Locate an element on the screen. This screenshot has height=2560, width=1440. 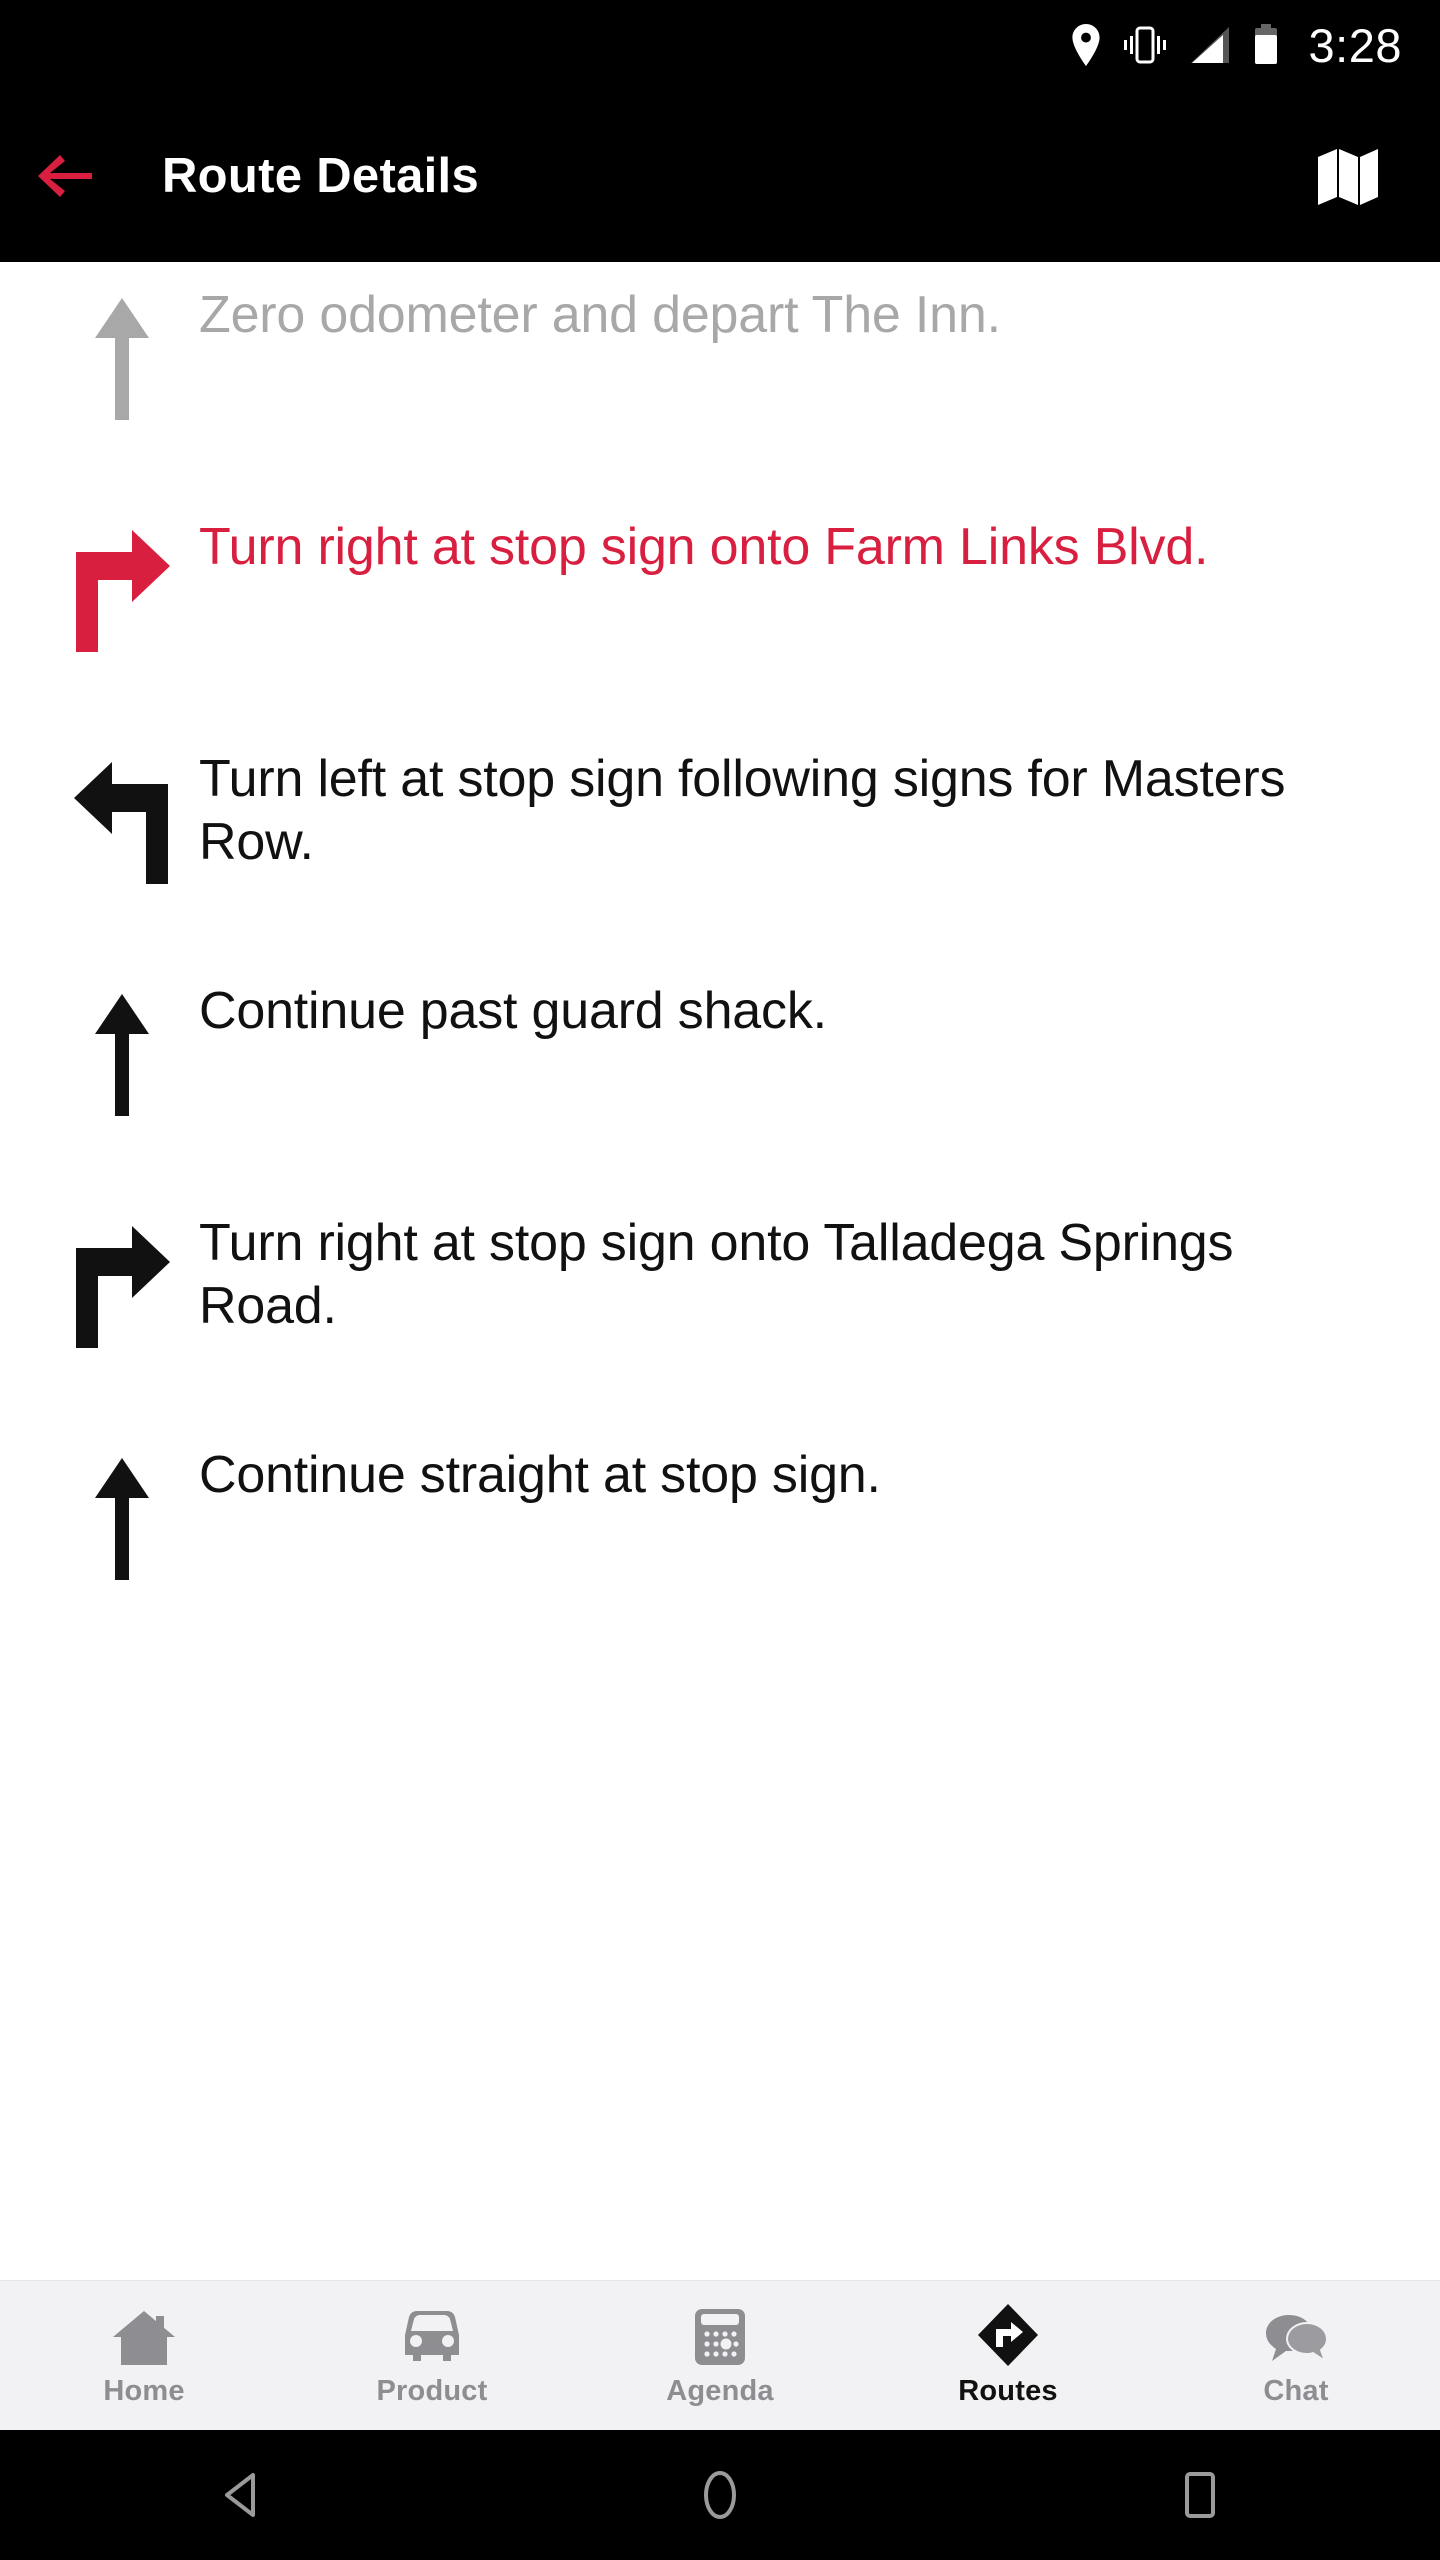
nav-label-product: Product is located at coordinates (432, 2391).